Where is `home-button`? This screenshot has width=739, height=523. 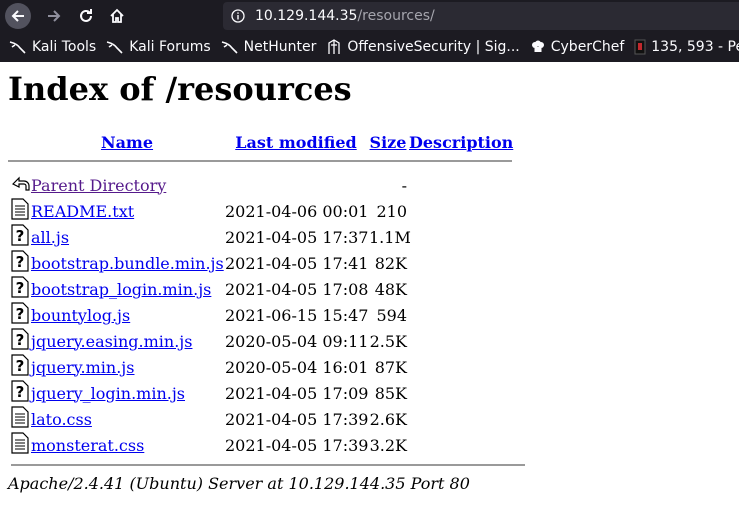 home-button is located at coordinates (117, 16).